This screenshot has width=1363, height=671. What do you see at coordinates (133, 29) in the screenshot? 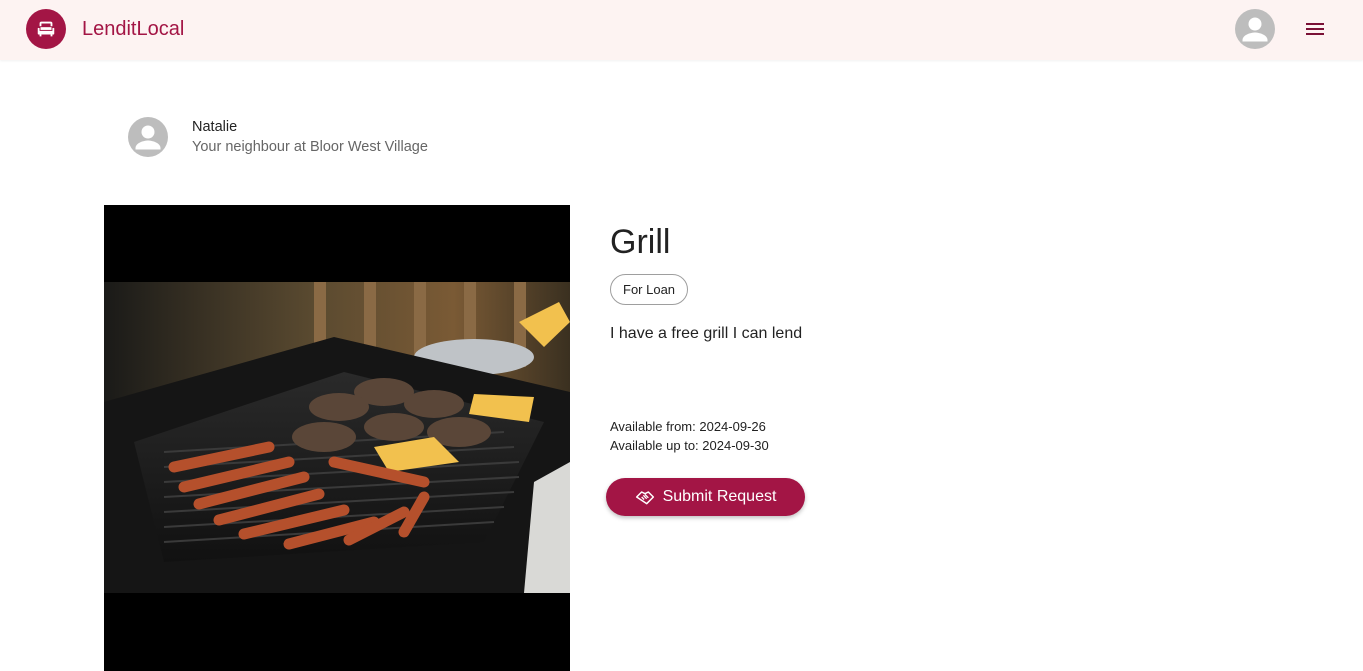
I see `app-title: LenditLocal` at bounding box center [133, 29].